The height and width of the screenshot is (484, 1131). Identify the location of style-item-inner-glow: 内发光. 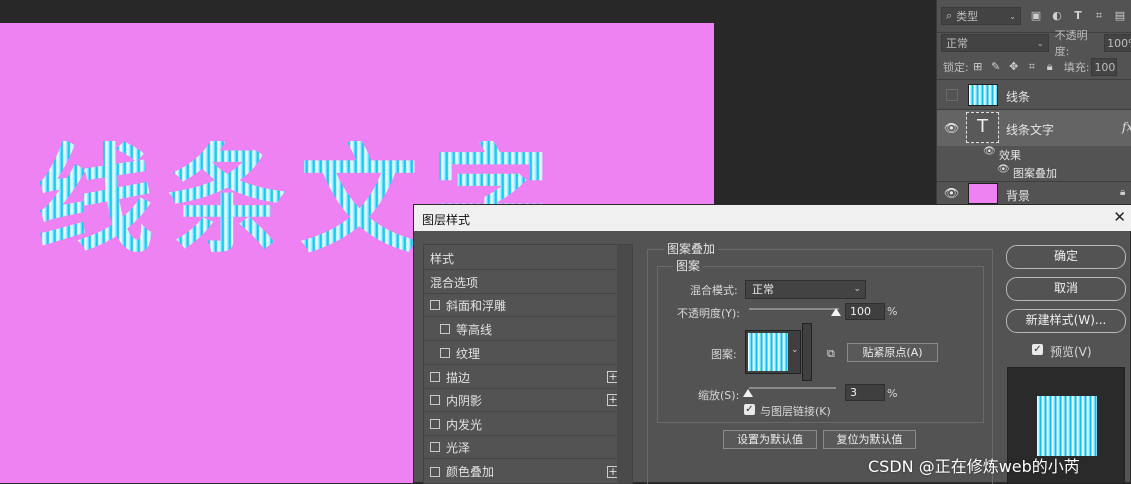
(520, 424).